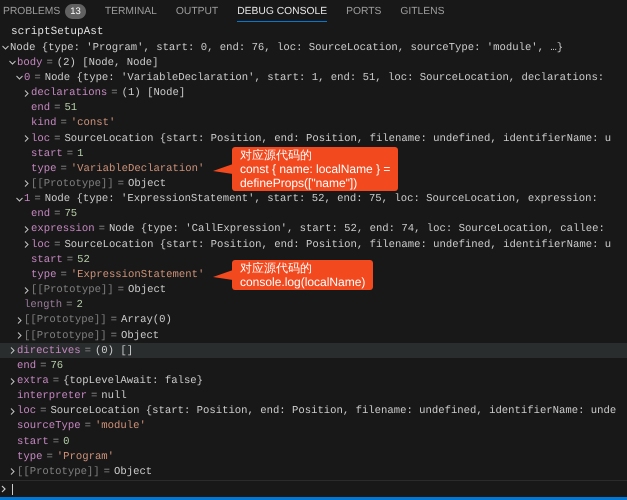 Image resolution: width=627 pixels, height=500 pixels. What do you see at coordinates (313, 350) in the screenshot?
I see `tree-row: directives = (0) []` at bounding box center [313, 350].